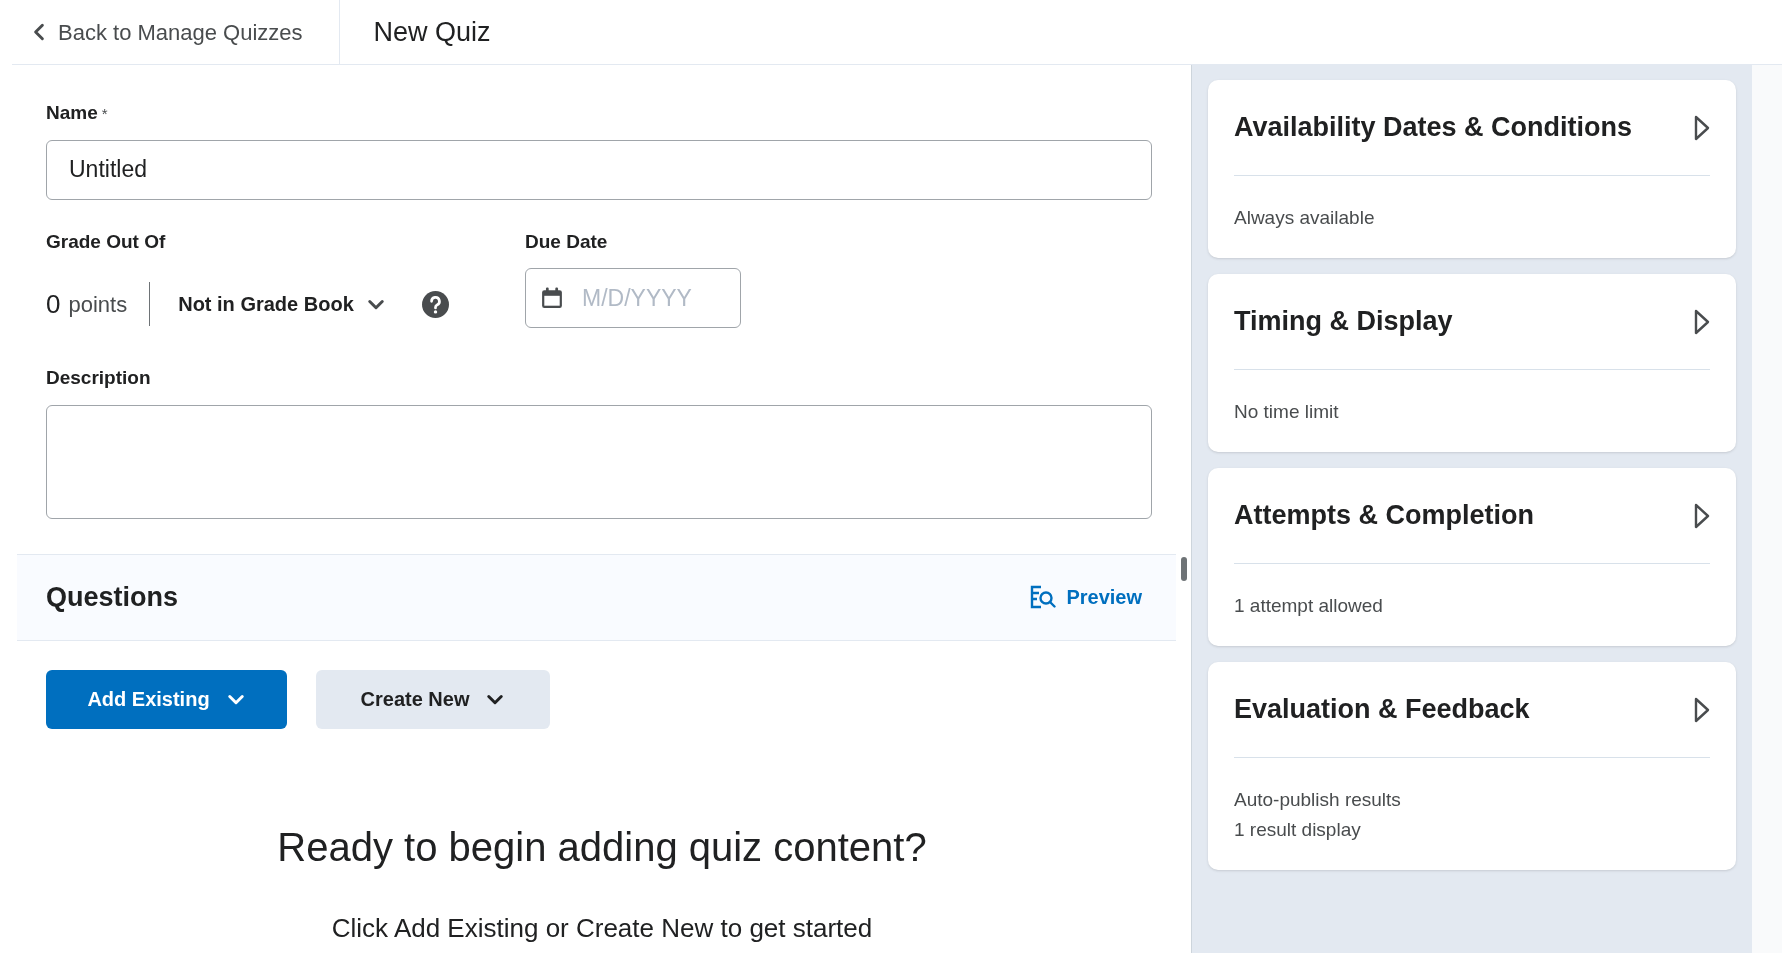 This screenshot has height=953, width=1782. What do you see at coordinates (552, 298) in the screenshot?
I see `calendar-icon` at bounding box center [552, 298].